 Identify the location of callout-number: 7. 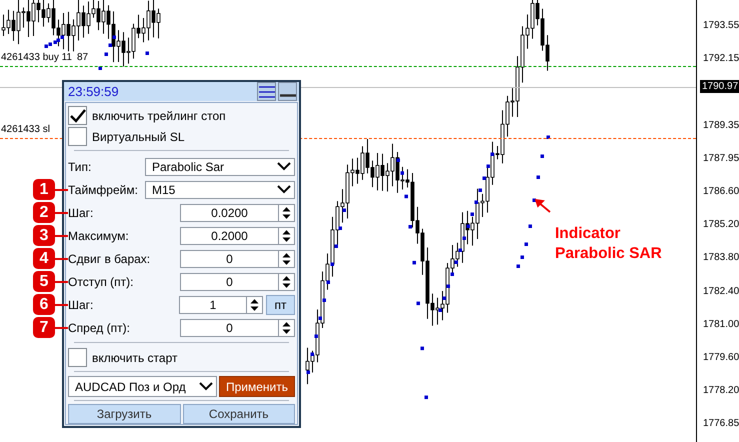
(44, 327).